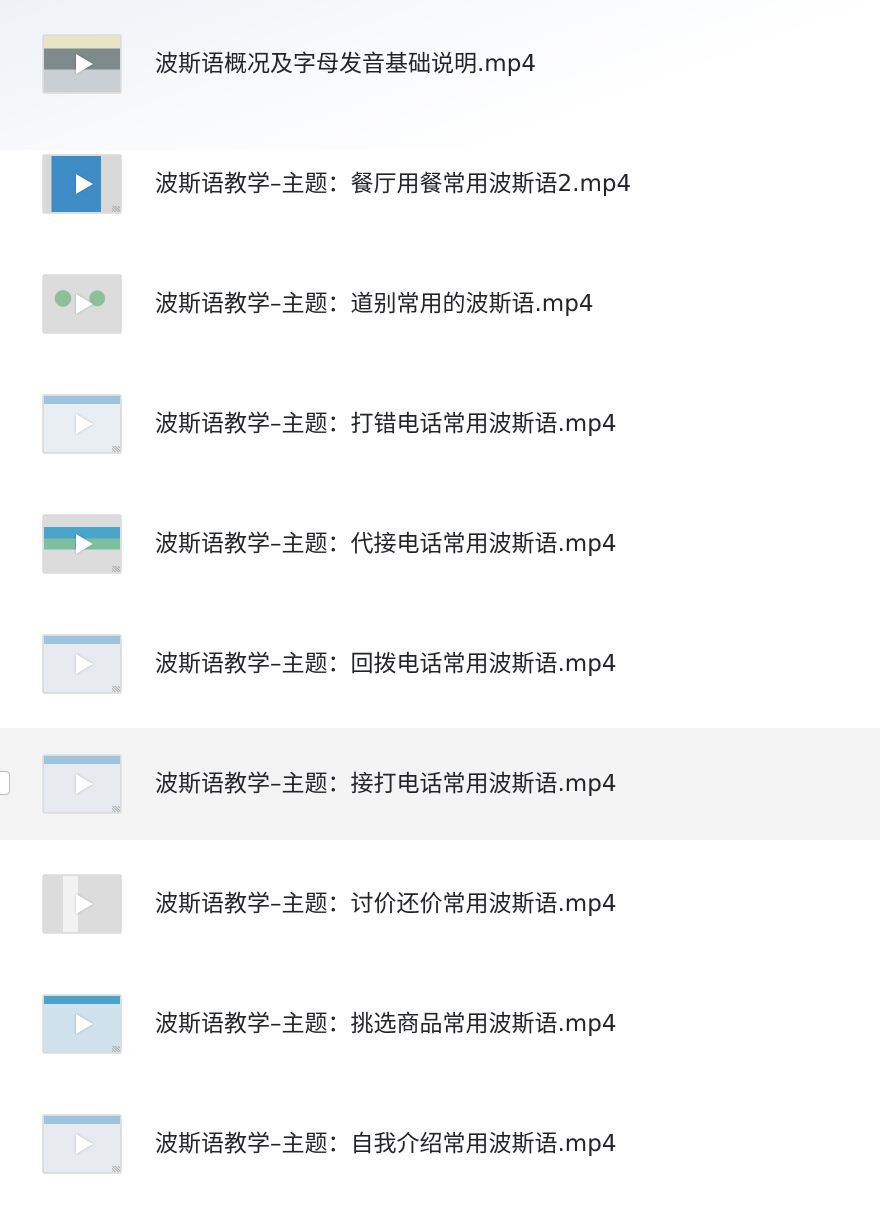 The height and width of the screenshot is (1220, 880). I want to click on row-checkbox, so click(5, 783).